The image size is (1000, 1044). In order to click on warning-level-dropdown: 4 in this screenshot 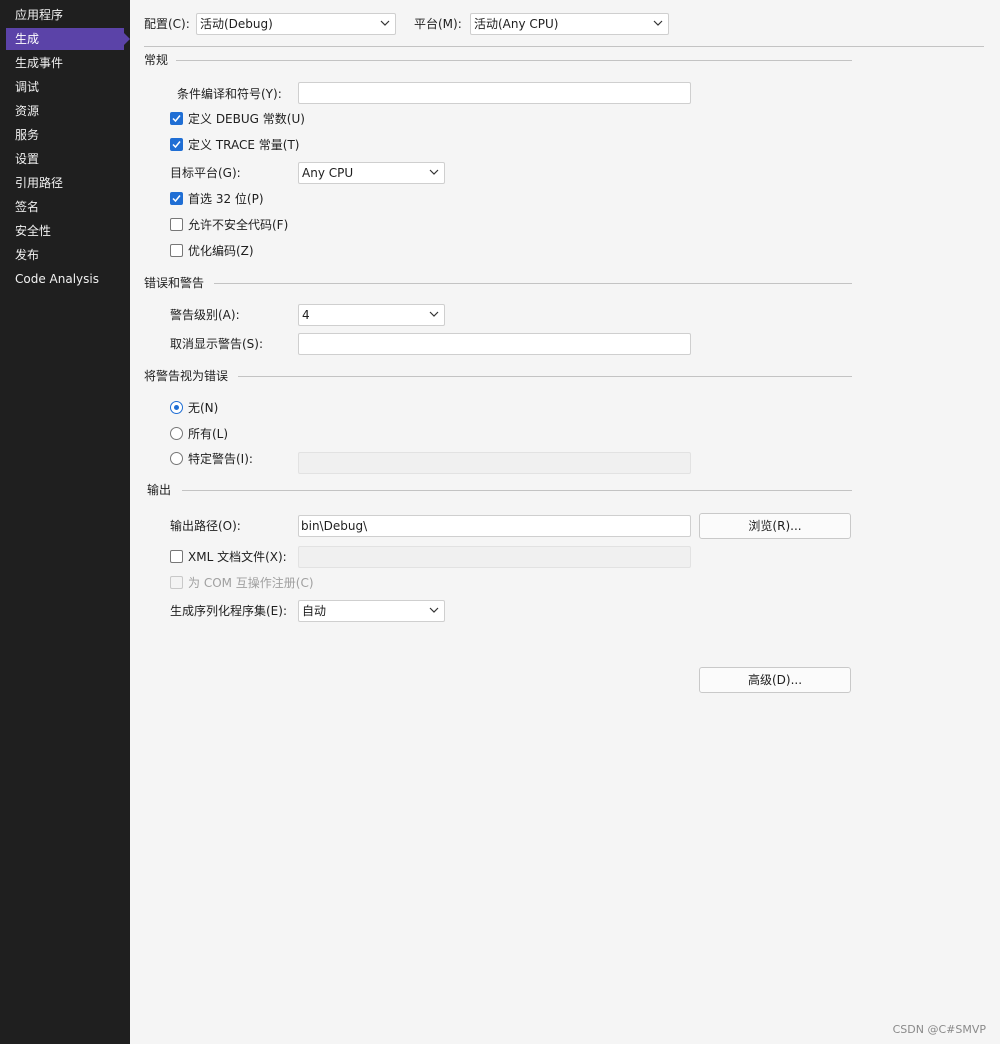, I will do `click(371, 315)`.